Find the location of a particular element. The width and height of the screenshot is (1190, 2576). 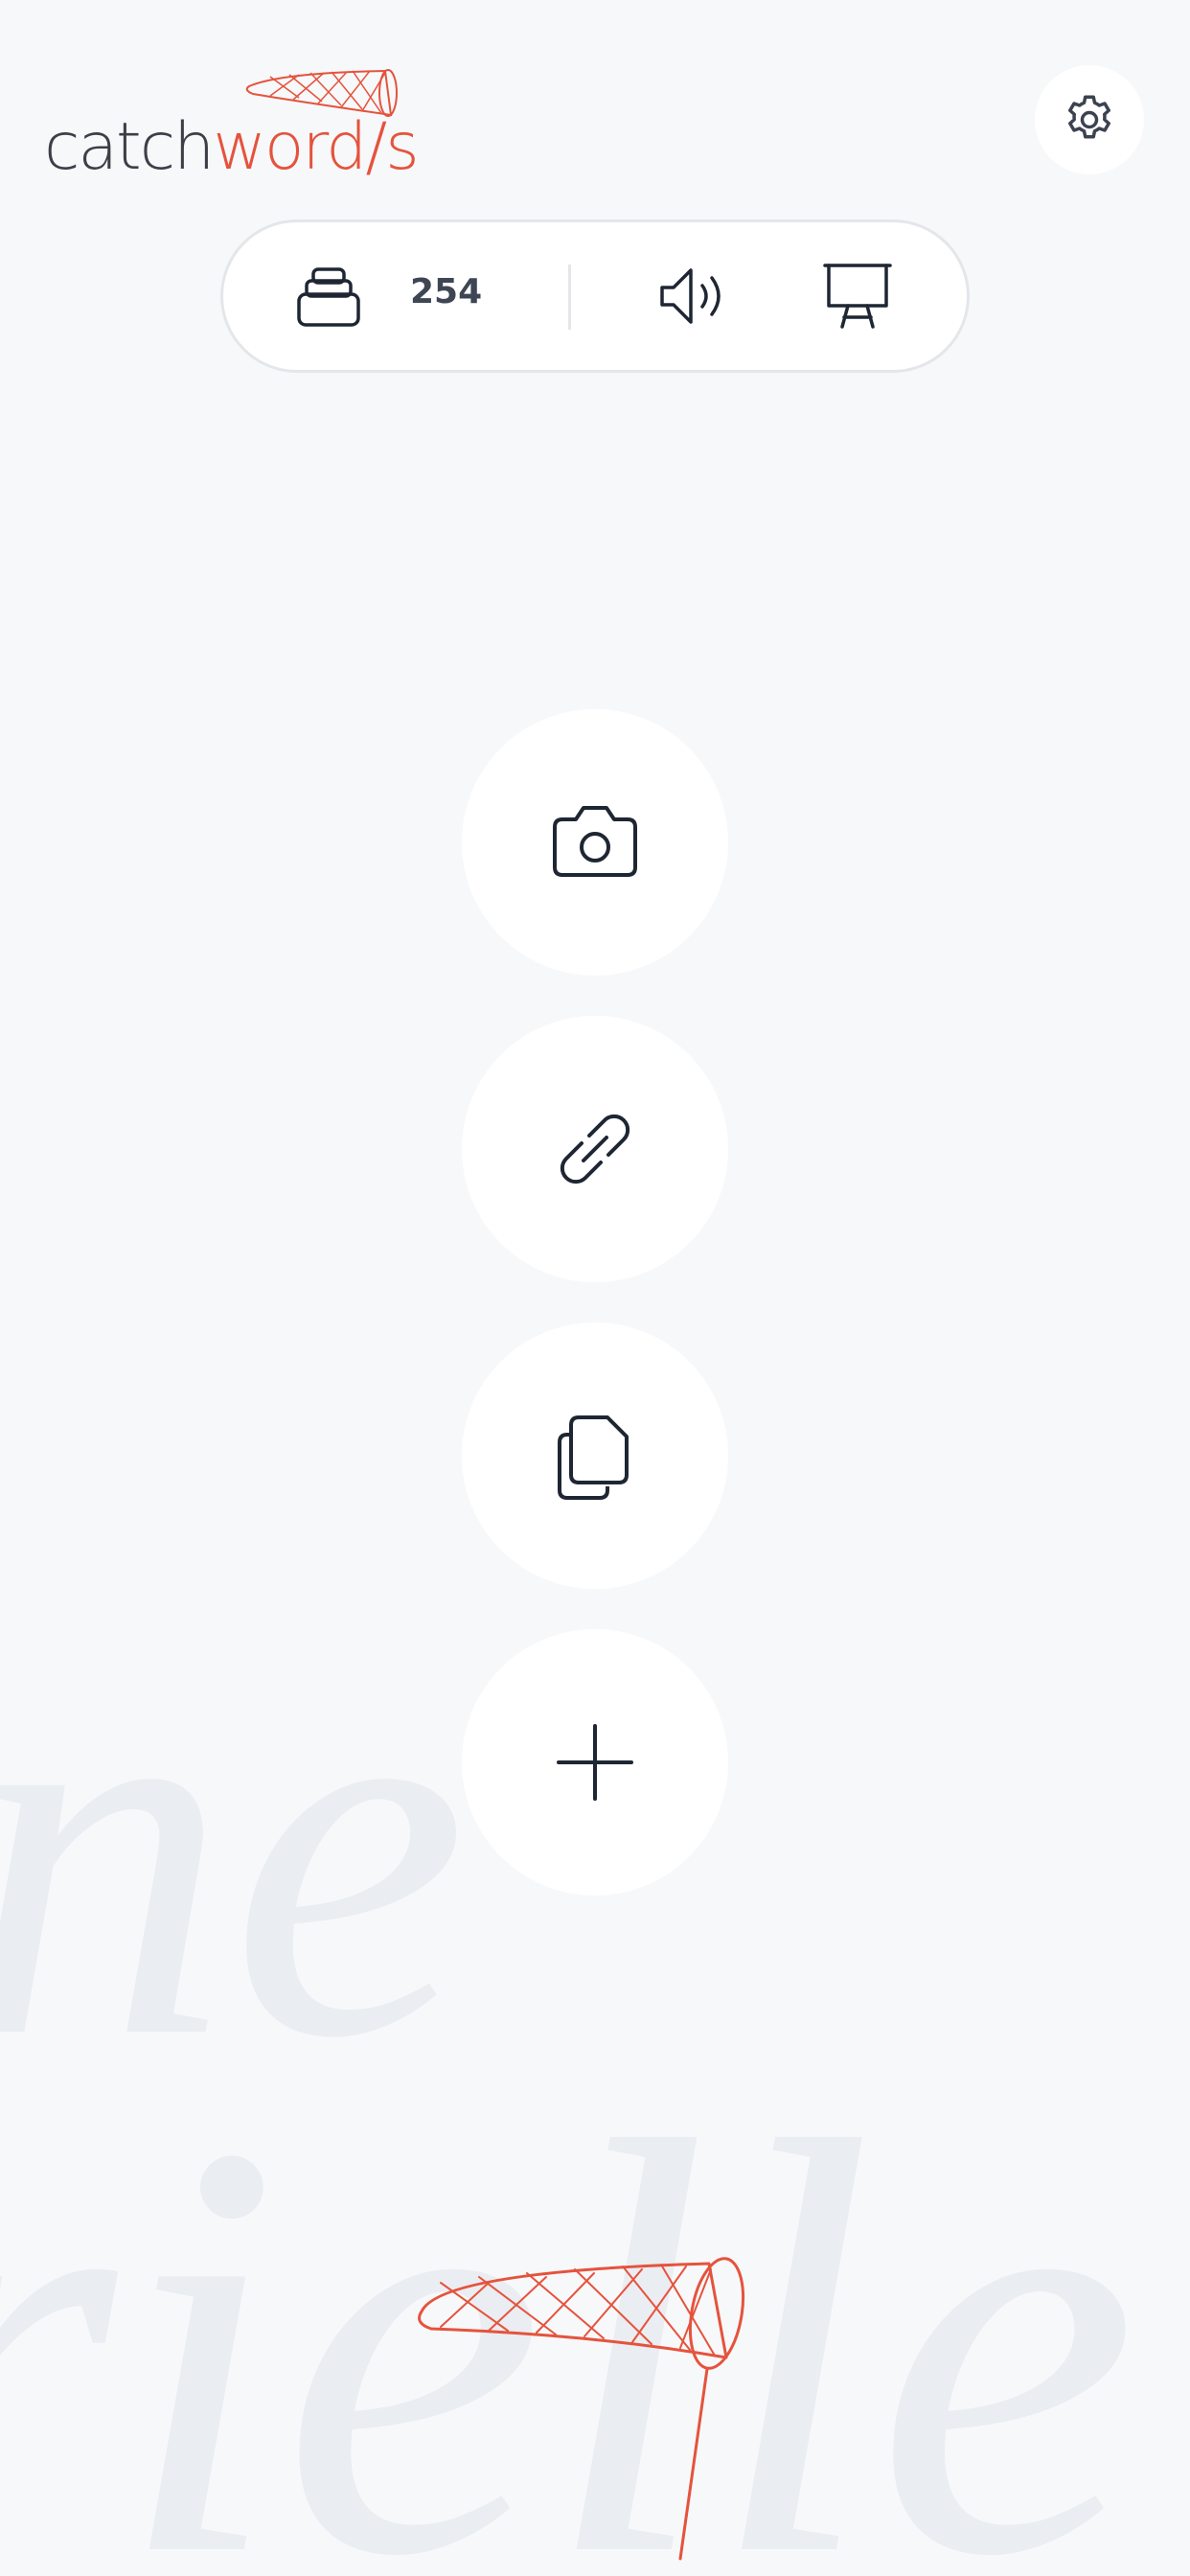

link-icon is located at coordinates (595, 1149).